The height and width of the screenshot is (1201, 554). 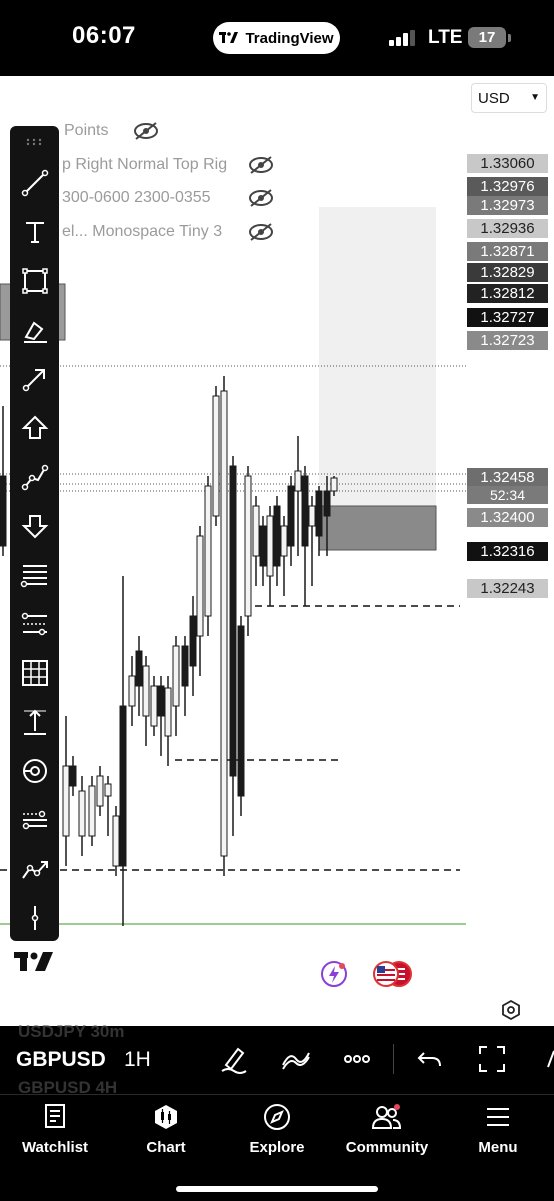 I want to click on rectangle-icon, so click(x=34, y=281).